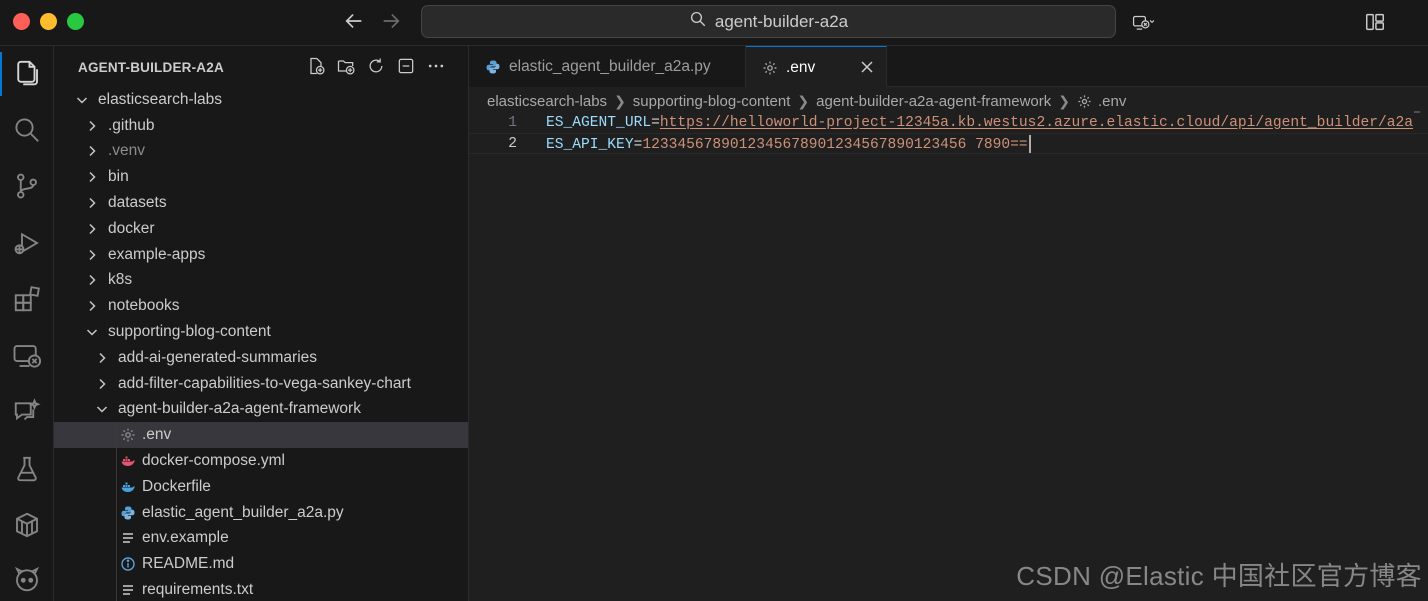  Describe the element at coordinates (1219, 576) in the screenshot. I see `watermark: CSDN @Elastic 中国社区官方博客` at that location.